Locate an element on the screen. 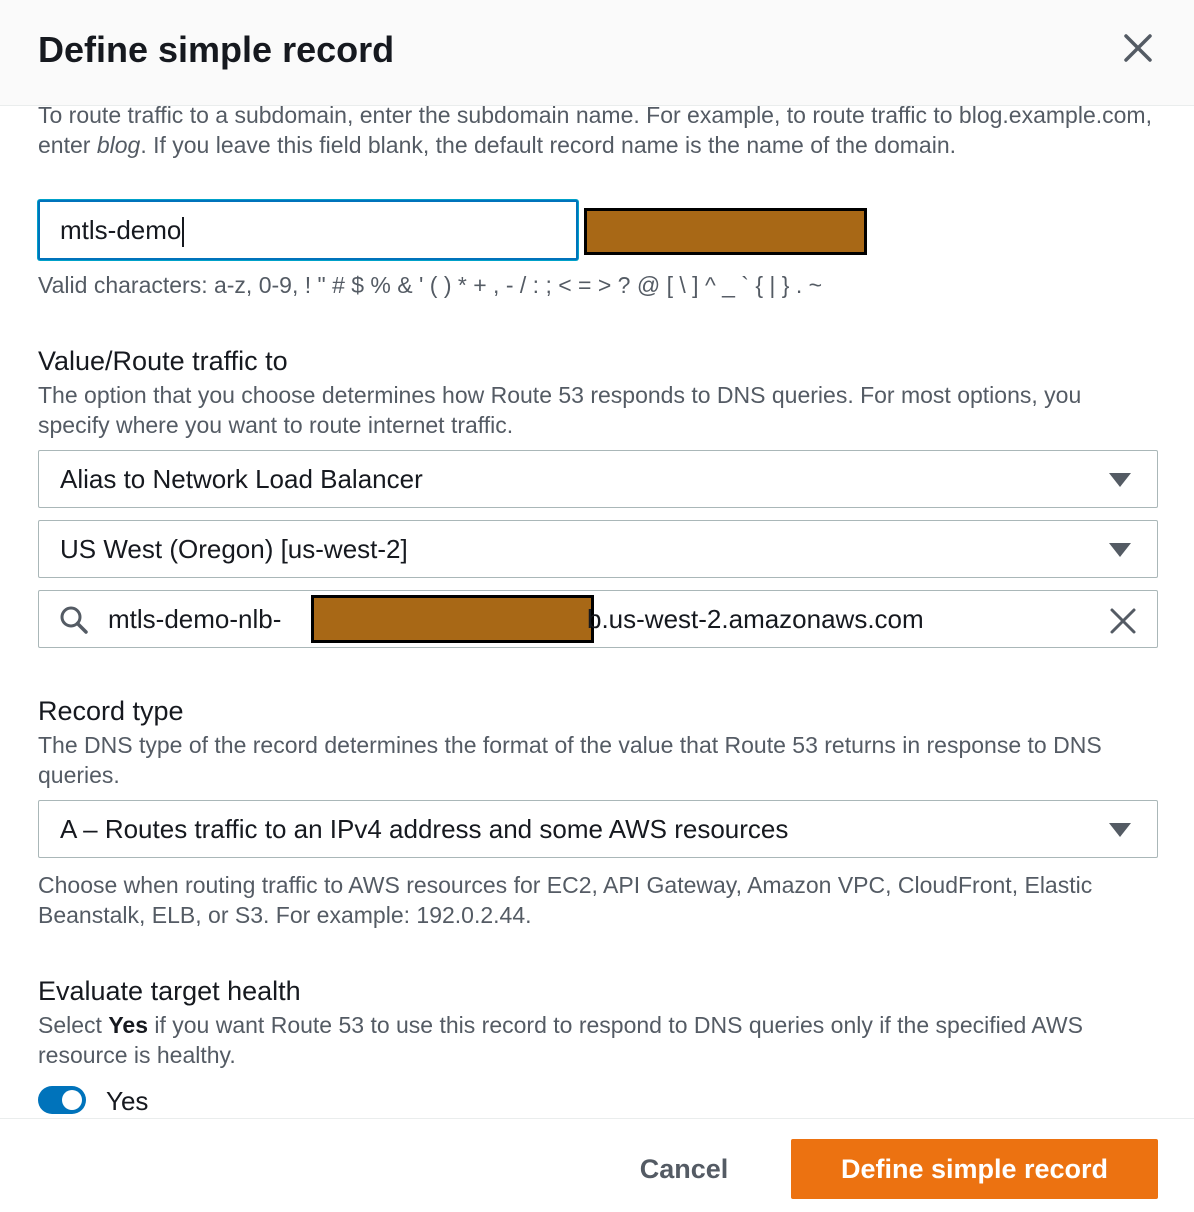 This screenshot has width=1194, height=1212. dialog-title: Define simple record is located at coordinates (216, 49).